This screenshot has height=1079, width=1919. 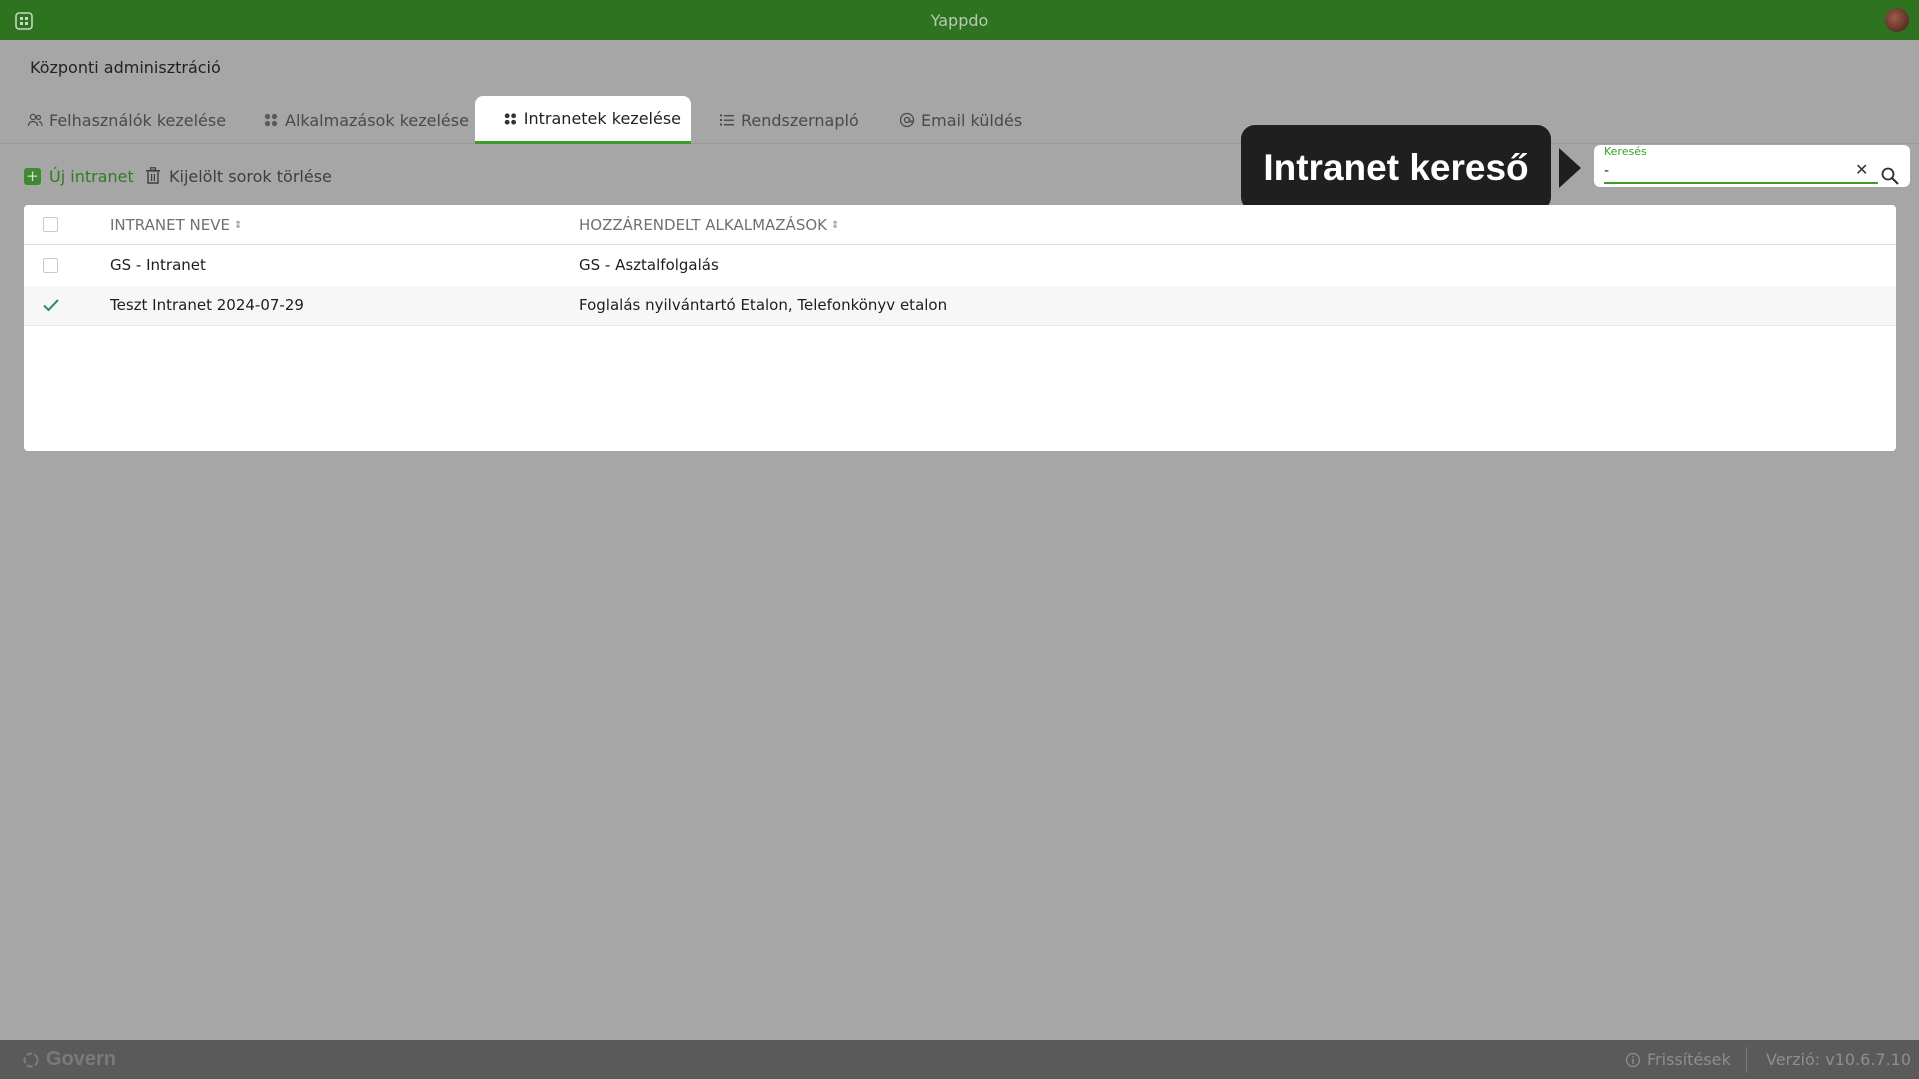 I want to click on users-icon, so click(x=35, y=120).